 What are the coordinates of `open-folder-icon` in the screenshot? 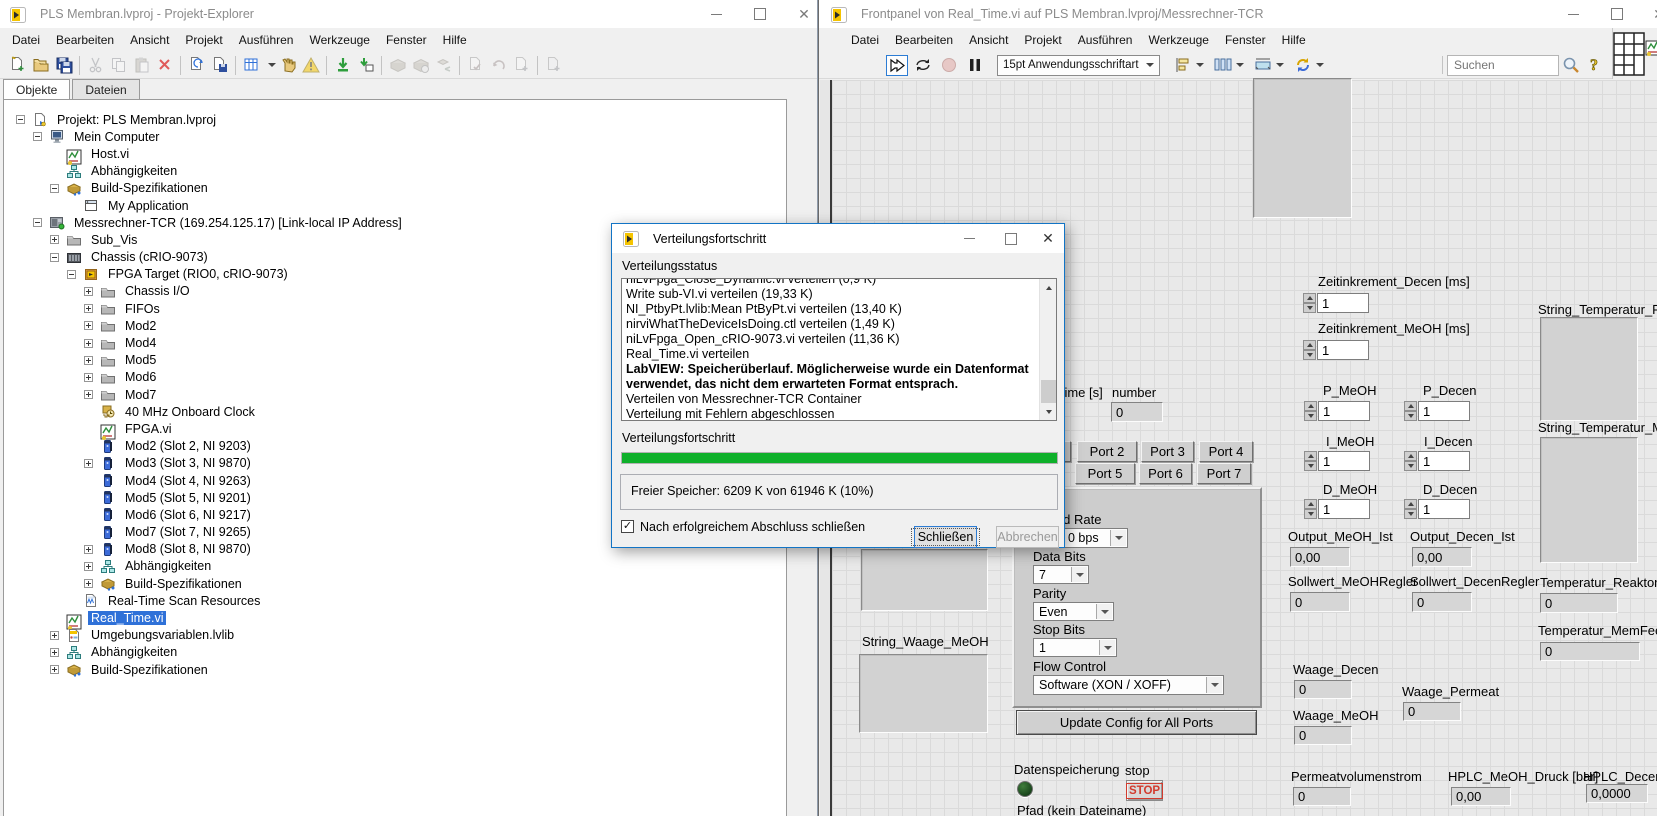 It's located at (40, 65).